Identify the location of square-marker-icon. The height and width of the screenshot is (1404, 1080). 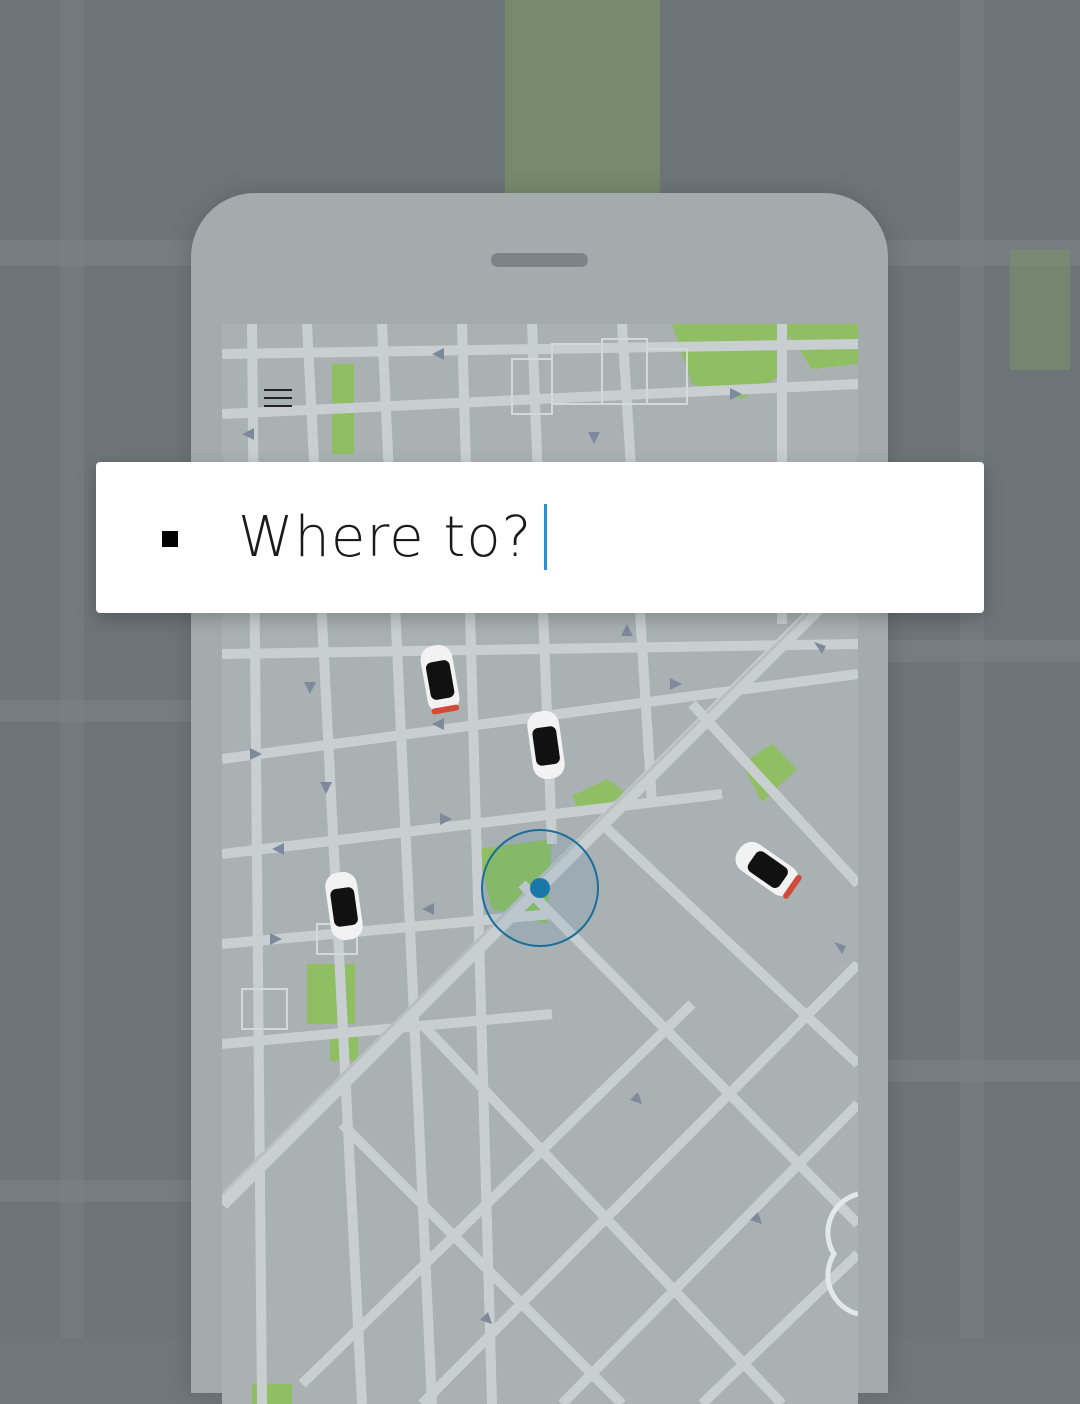
(170, 539).